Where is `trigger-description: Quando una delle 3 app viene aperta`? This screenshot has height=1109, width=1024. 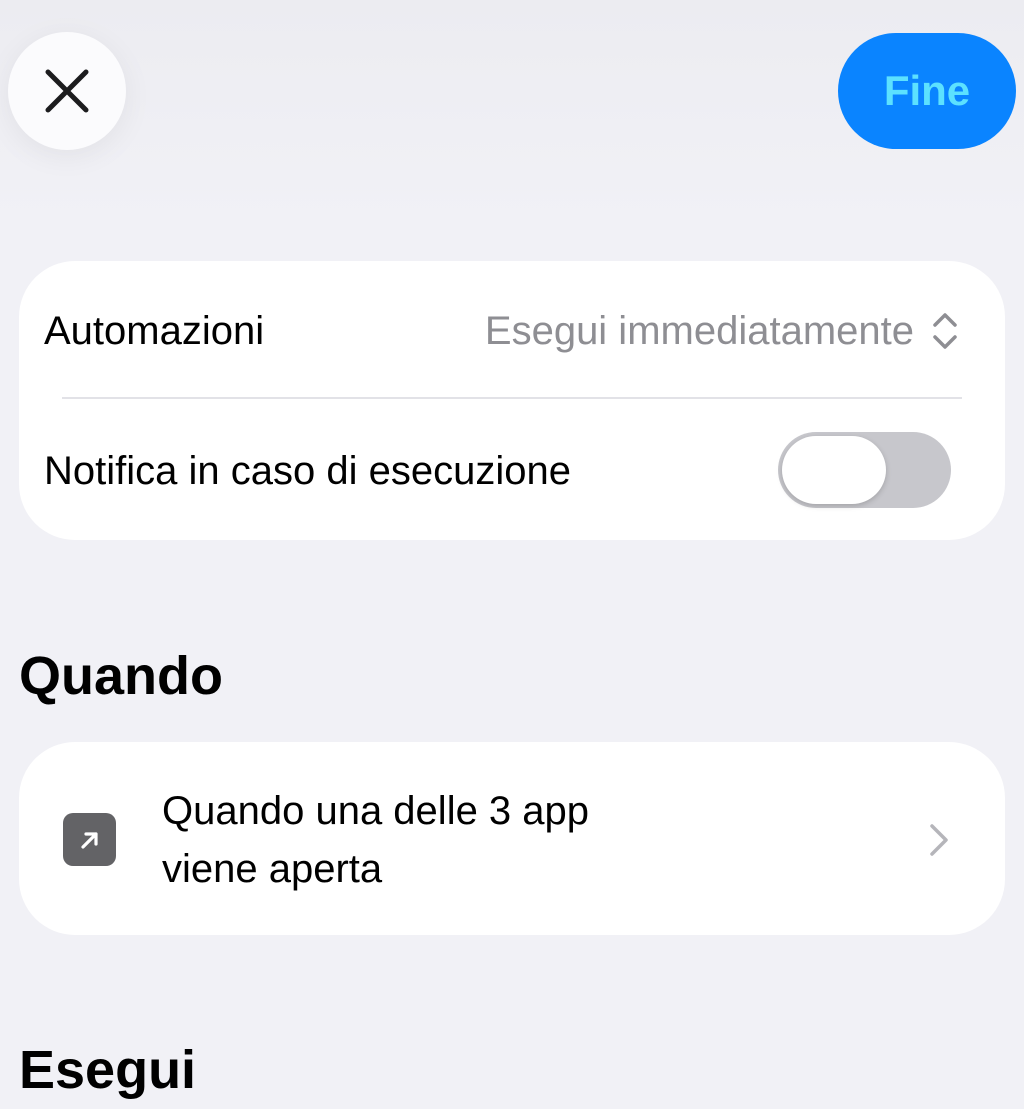
trigger-description: Quando una delle 3 app viene aperta is located at coordinates (375, 840).